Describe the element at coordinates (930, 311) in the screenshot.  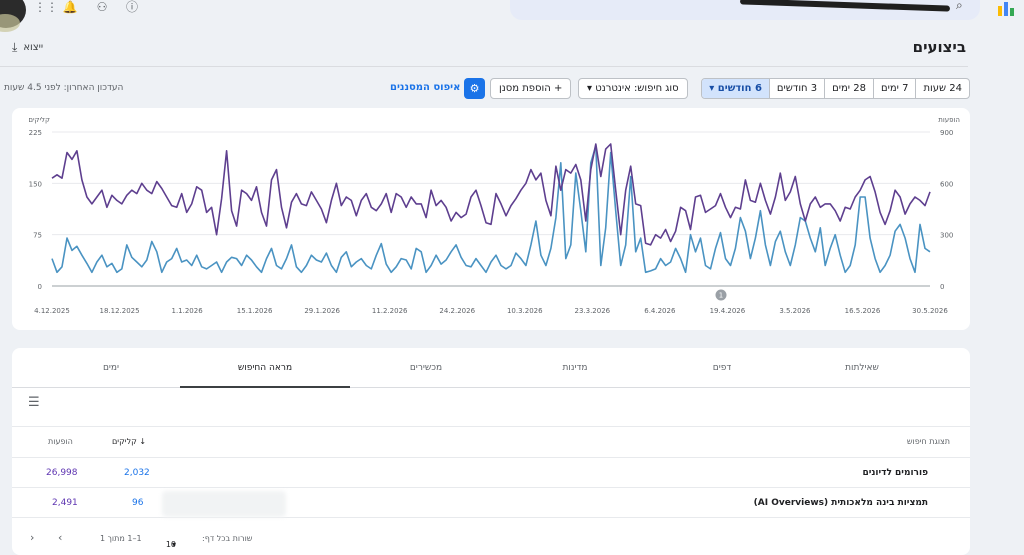
I see `x-tick-label: 30.5.2026` at that location.